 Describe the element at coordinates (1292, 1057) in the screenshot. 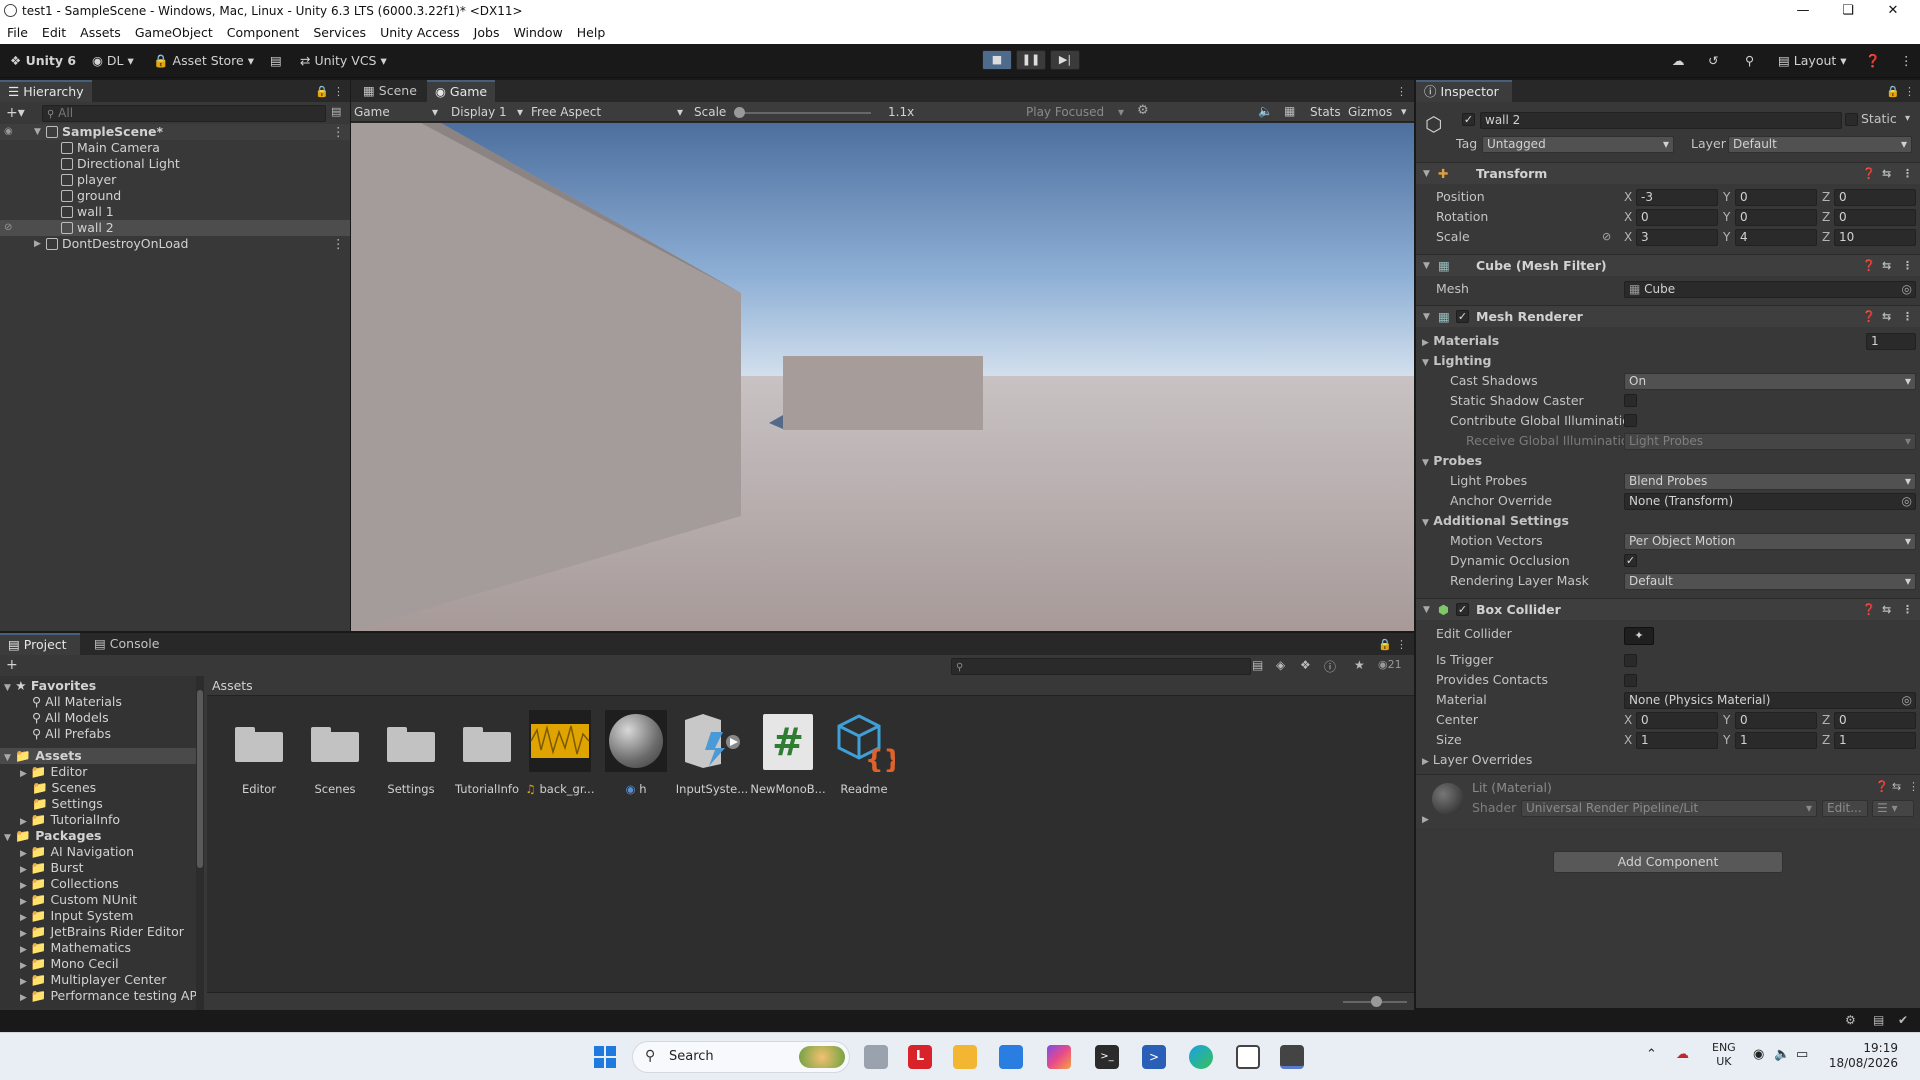

I see `unity-editor-icon` at that location.